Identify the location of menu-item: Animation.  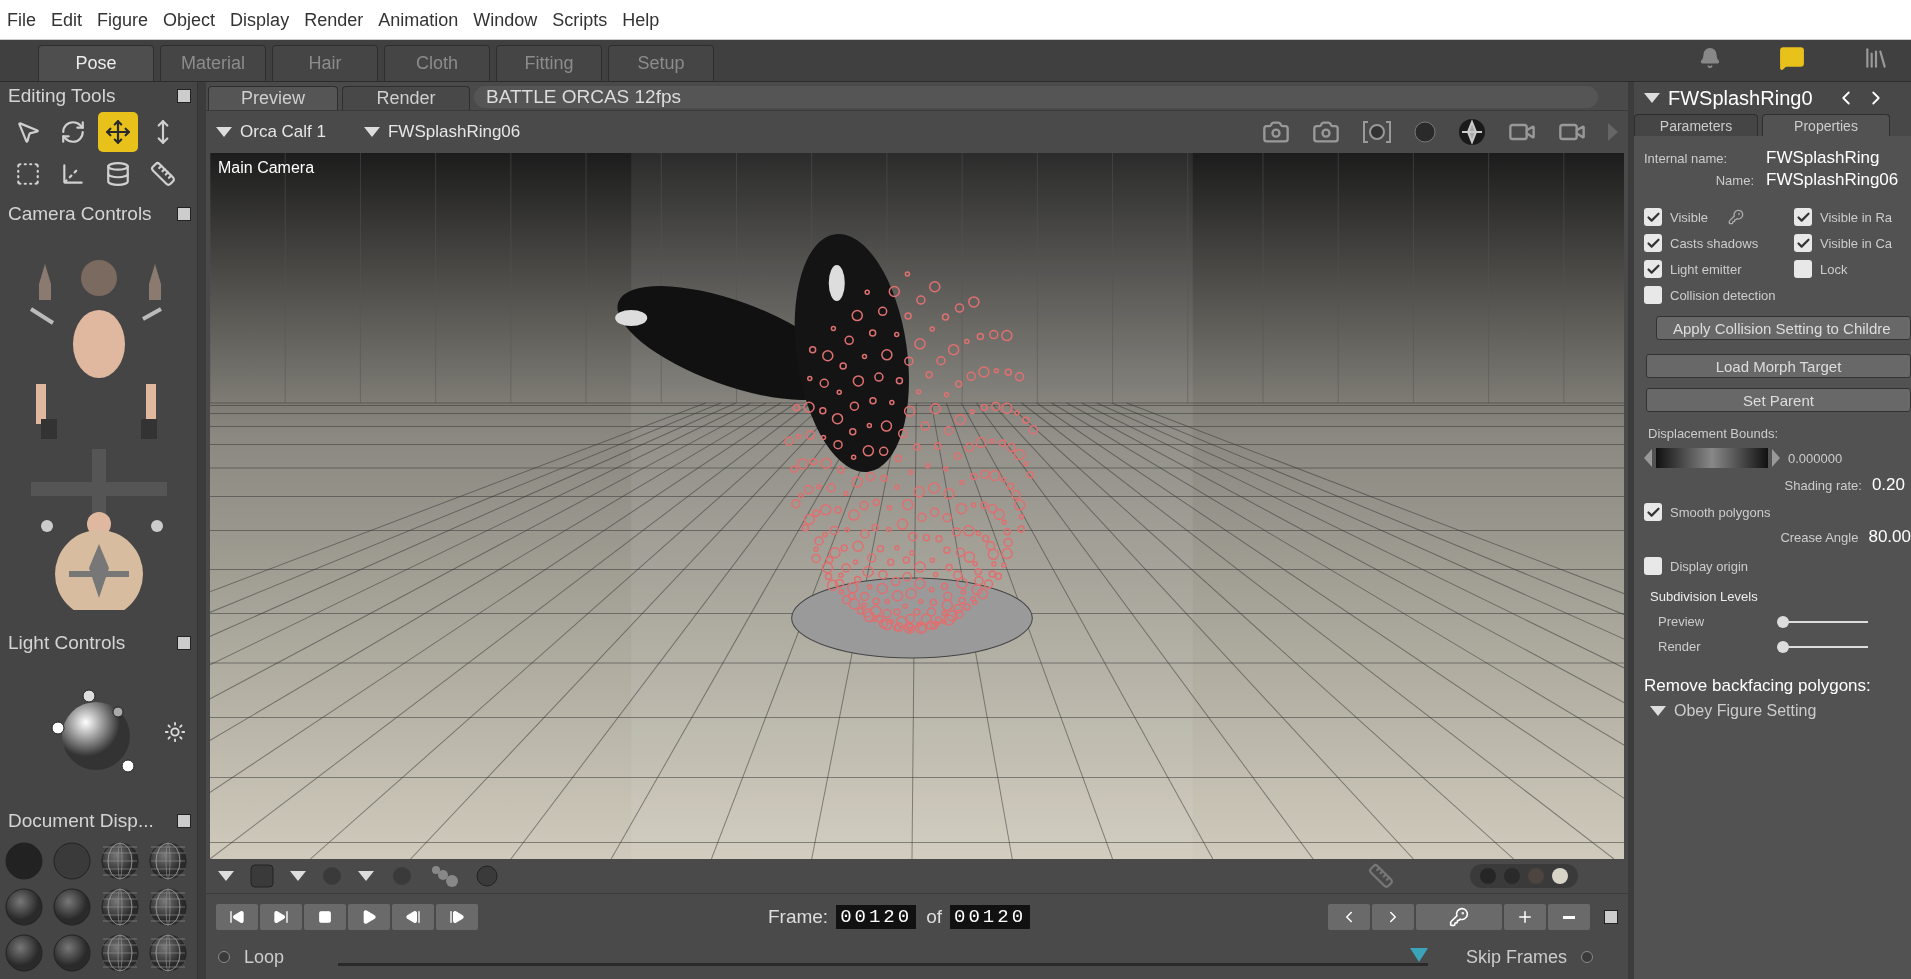
(421, 20).